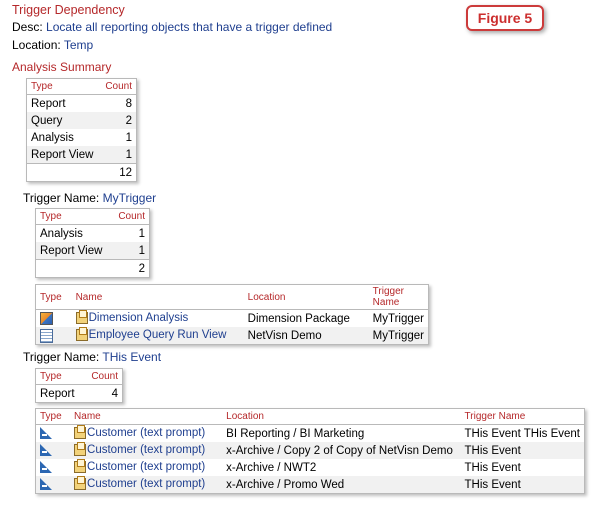 This screenshot has width=600, height=510. I want to click on trigger-name-heading: Trigger Name: THis Event, so click(92, 357).